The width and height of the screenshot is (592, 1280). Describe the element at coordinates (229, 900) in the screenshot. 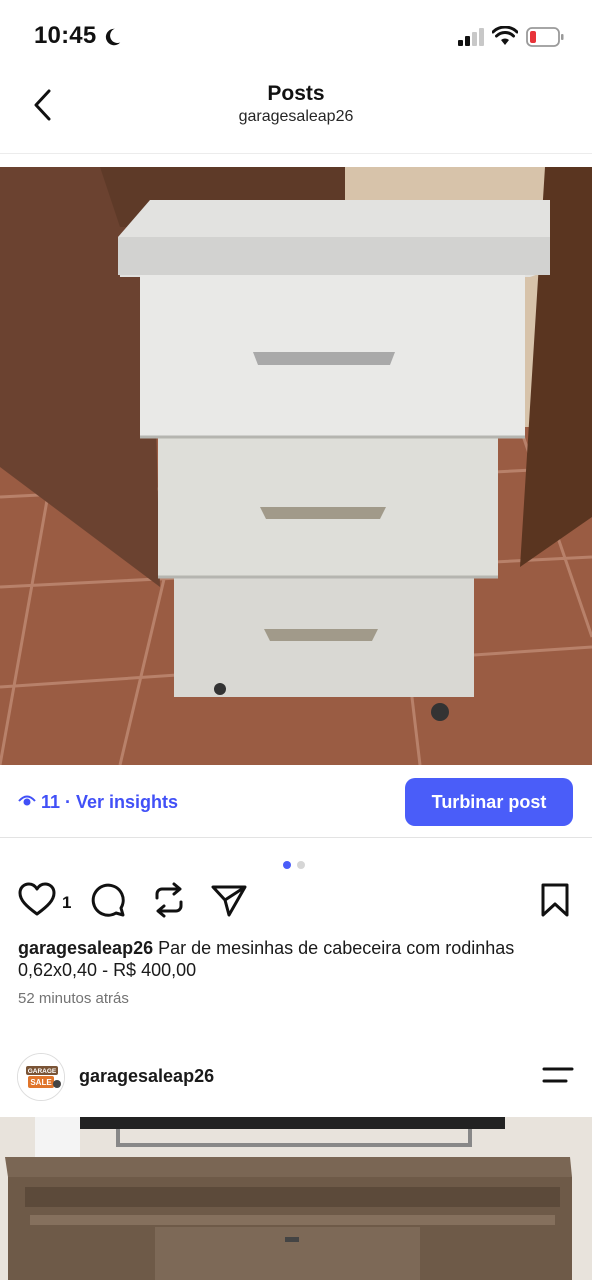

I see `share-icon` at that location.